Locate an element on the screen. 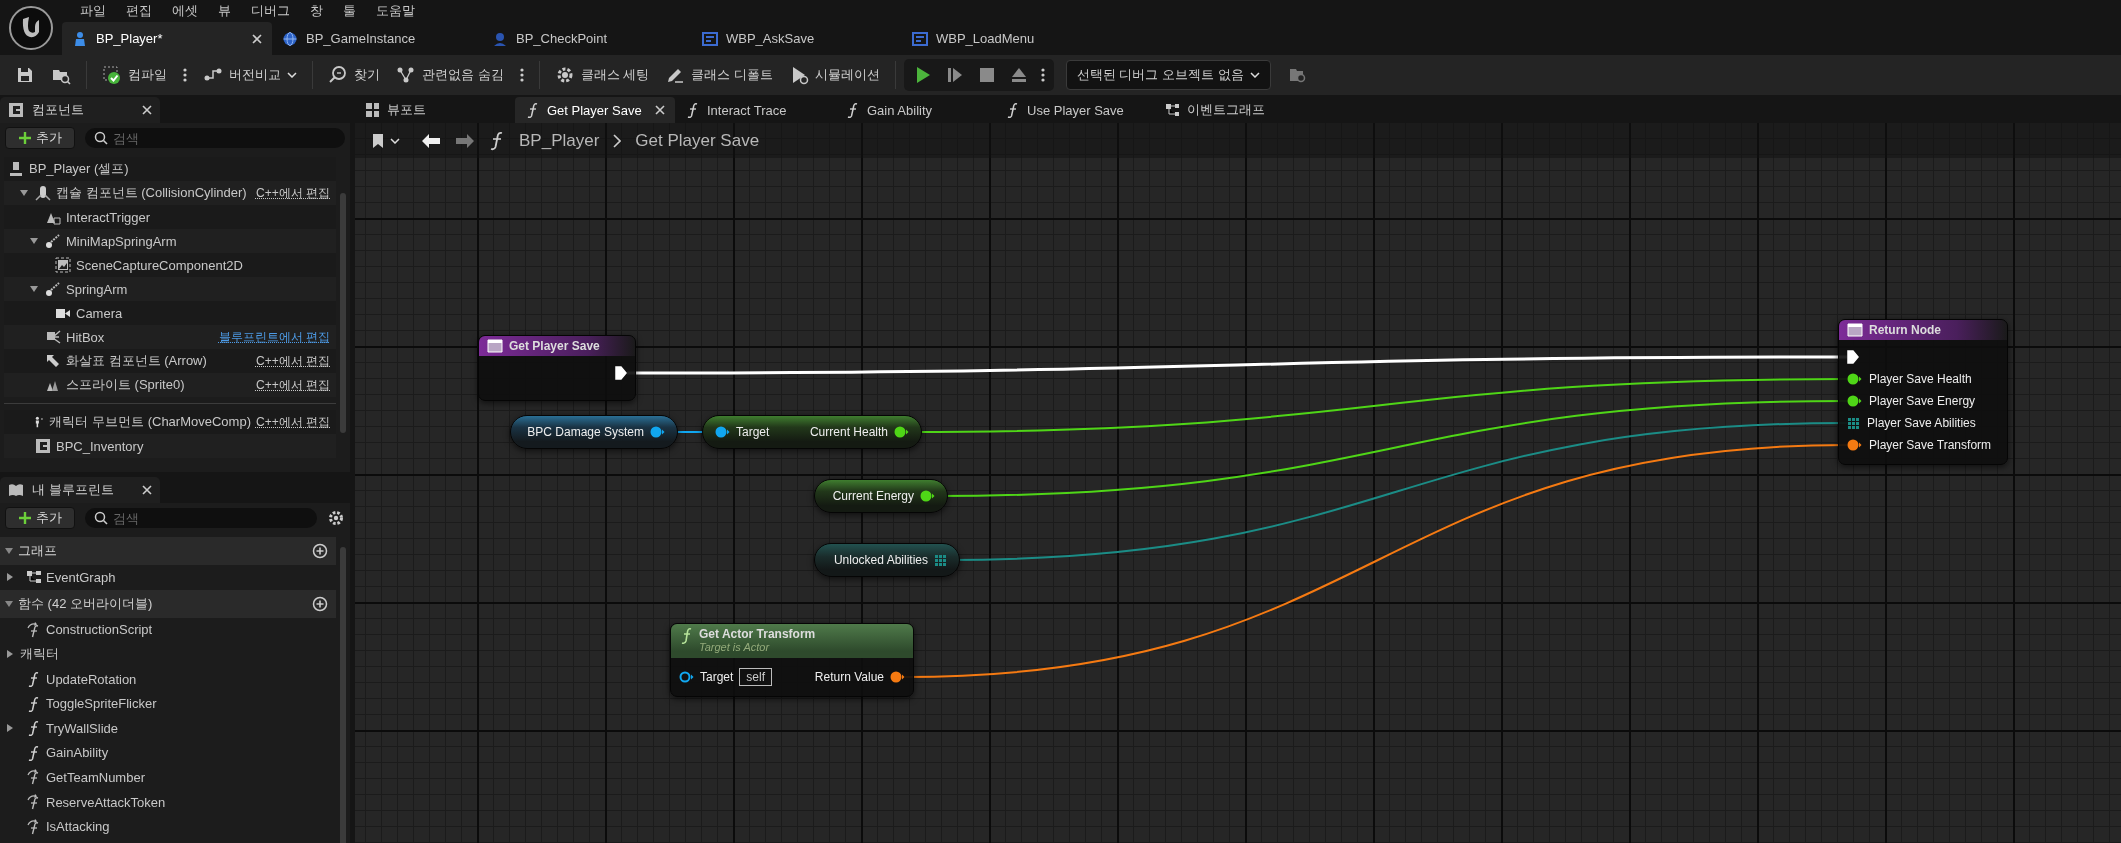 This screenshot has width=2121, height=843. node-graph-icon is located at coordinates (406, 75).